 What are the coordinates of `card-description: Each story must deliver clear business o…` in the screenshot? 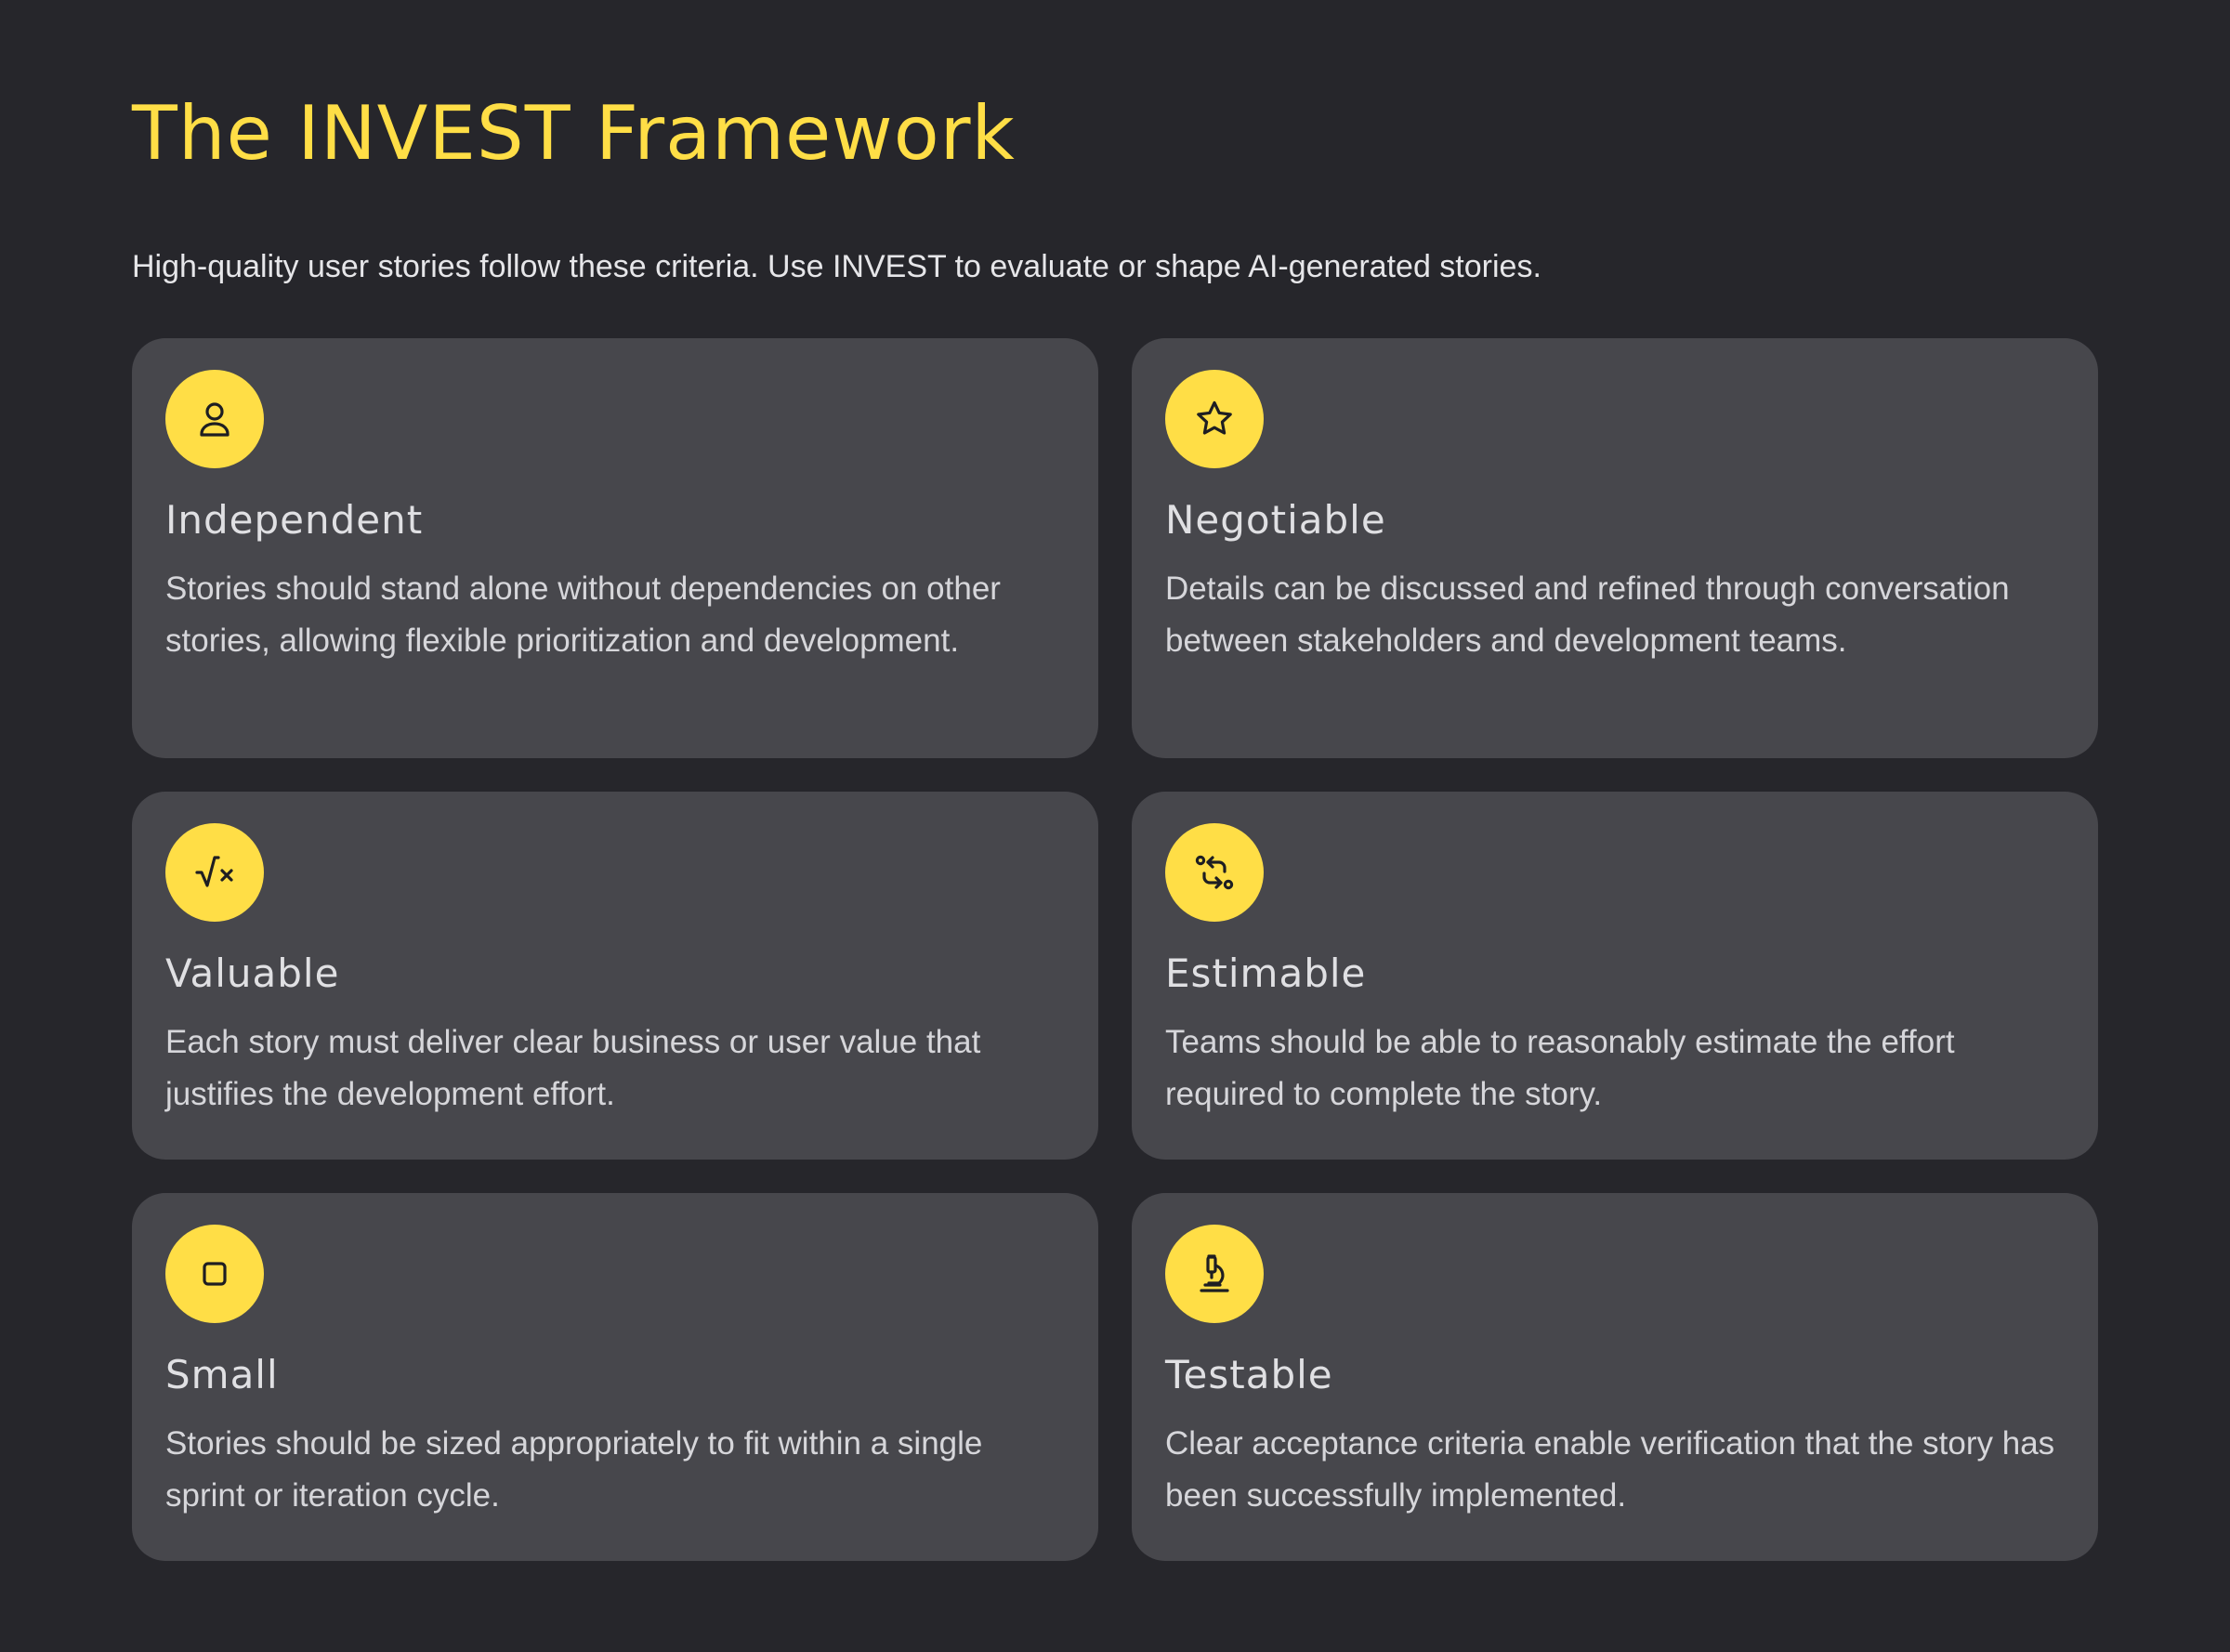 It's located at (573, 1068).